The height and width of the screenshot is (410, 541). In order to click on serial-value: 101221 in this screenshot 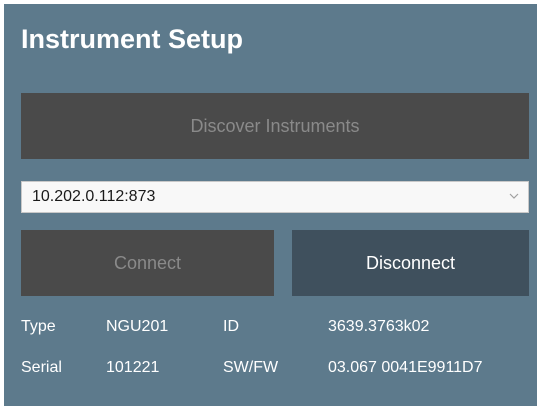, I will do `click(133, 367)`.